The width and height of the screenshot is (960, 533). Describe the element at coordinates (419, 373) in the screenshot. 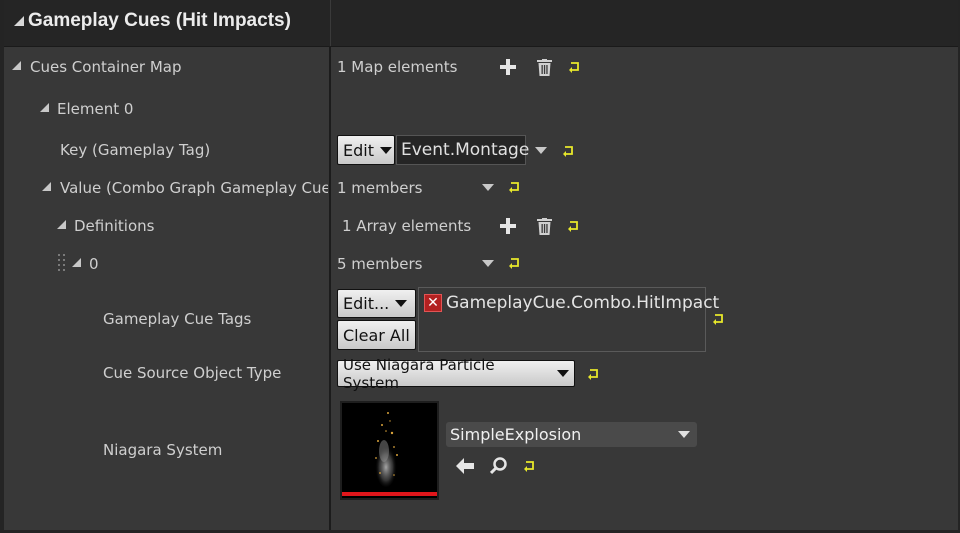

I see `cue-source-type-value: Use Niagara Particle System` at that location.